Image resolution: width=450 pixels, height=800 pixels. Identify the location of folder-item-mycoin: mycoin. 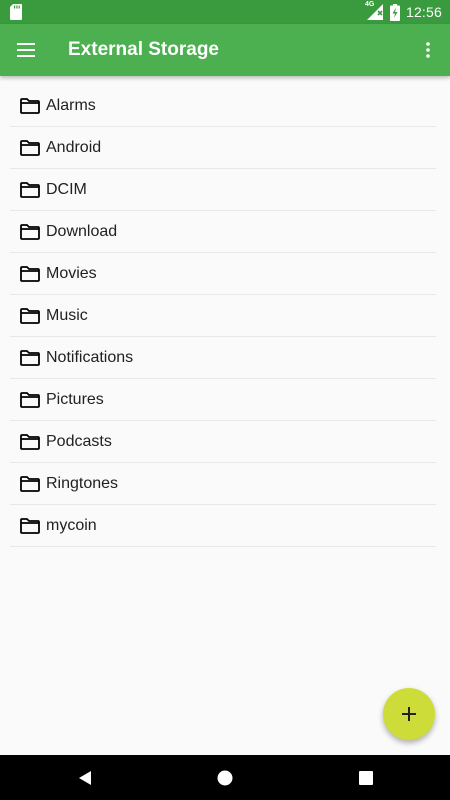
(223, 526).